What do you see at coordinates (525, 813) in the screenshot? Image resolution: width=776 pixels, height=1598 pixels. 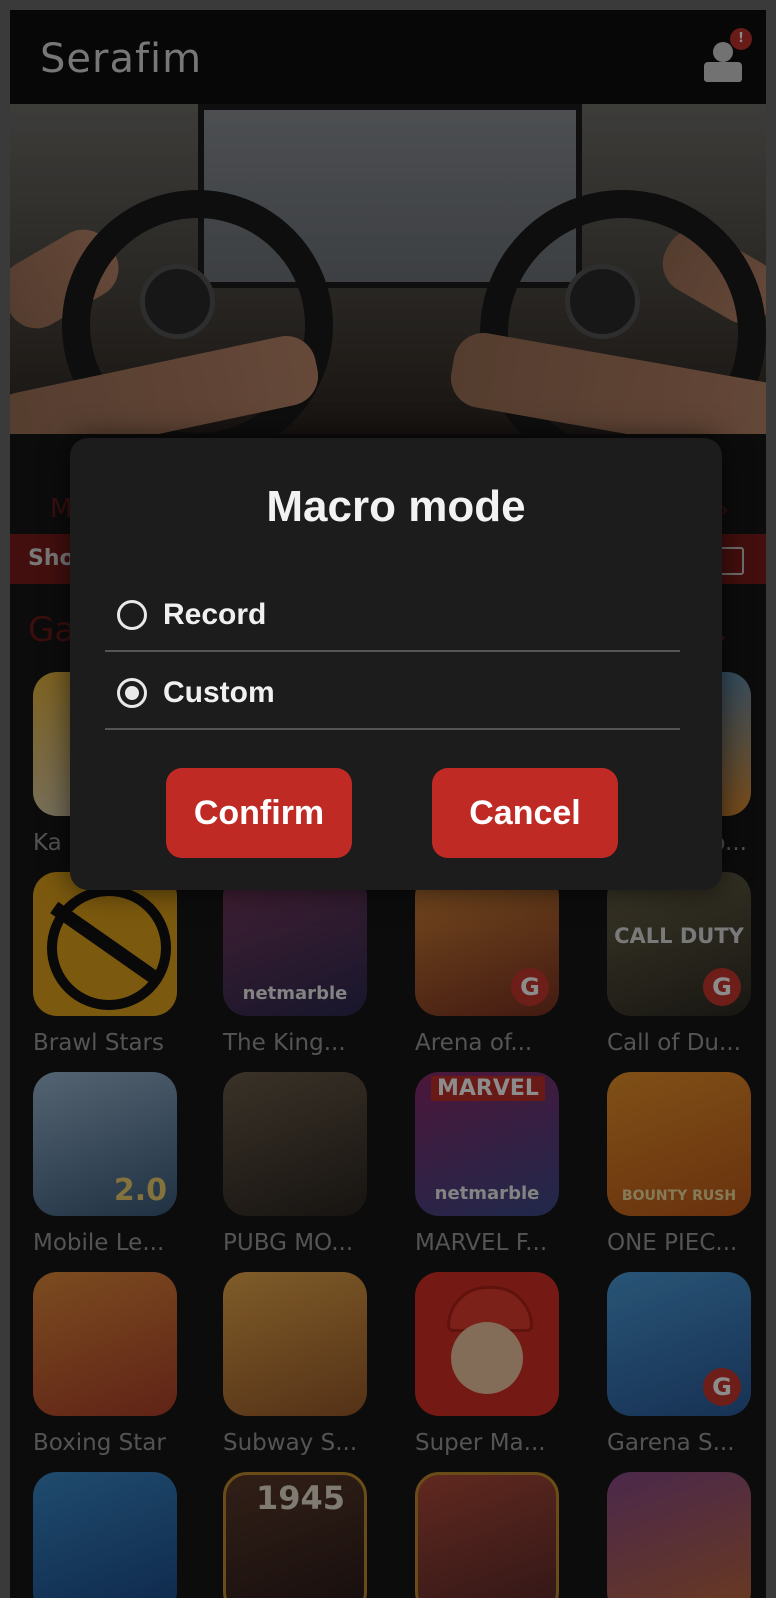 I see `cancel-button: Cancel` at bounding box center [525, 813].